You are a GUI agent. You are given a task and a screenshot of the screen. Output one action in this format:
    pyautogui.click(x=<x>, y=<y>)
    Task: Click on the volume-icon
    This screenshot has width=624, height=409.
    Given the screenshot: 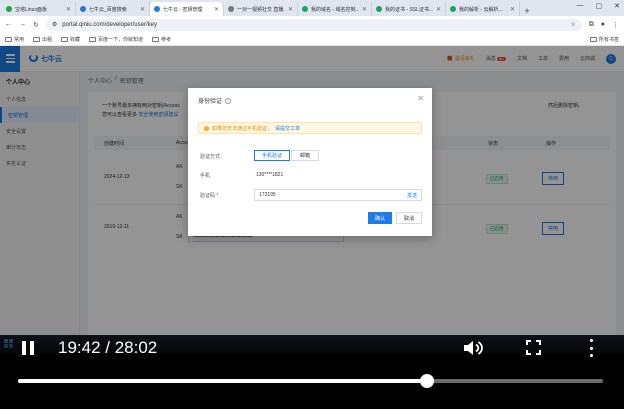 What is the action you would take?
    pyautogui.click(x=473, y=348)
    